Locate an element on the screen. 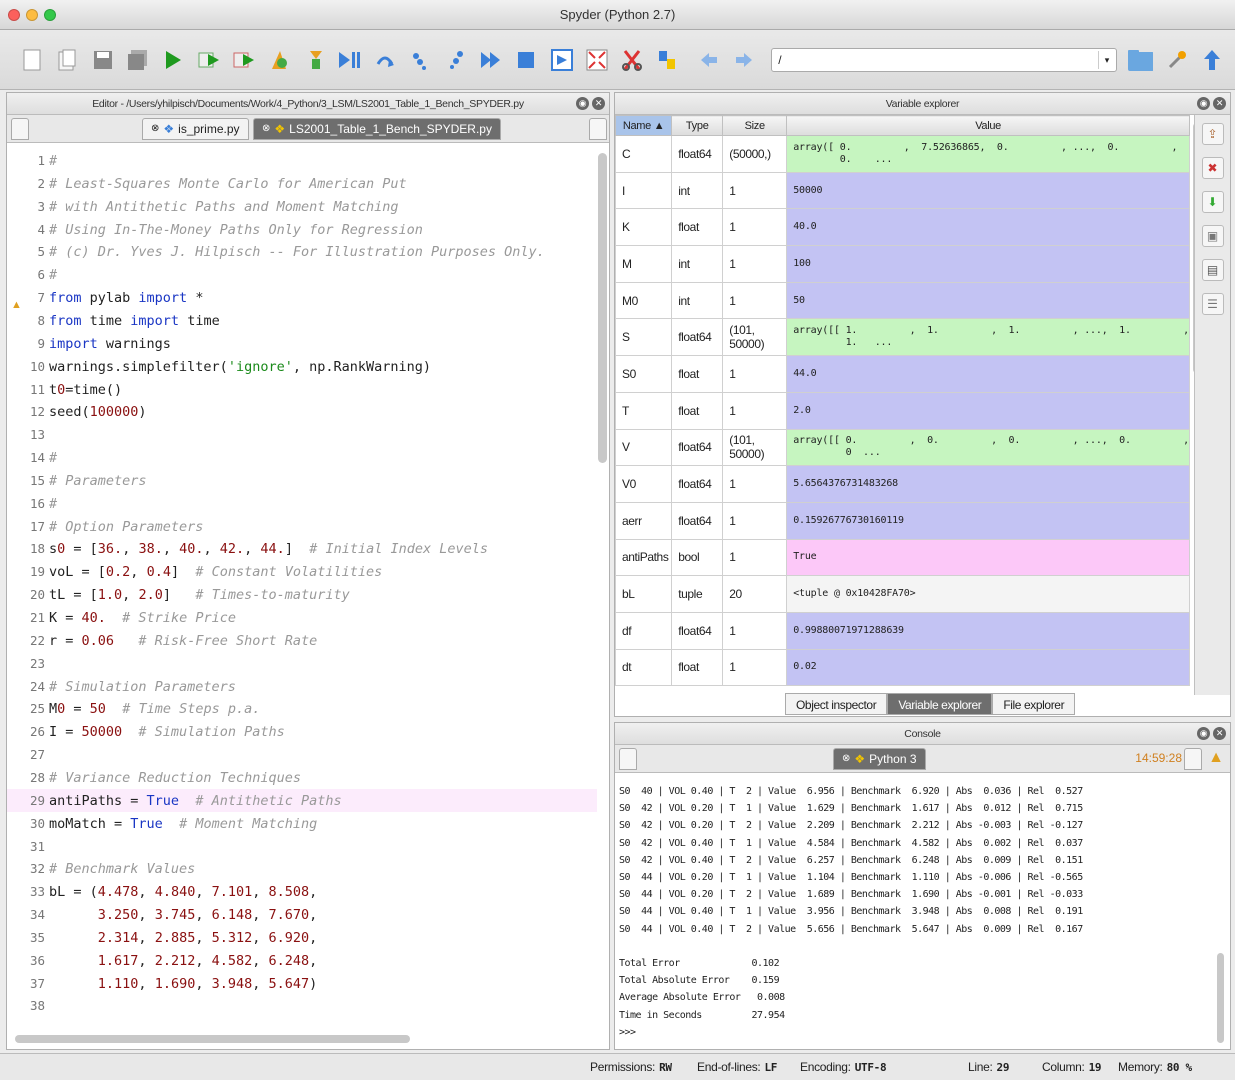 The image size is (1235, 1080). step-return-icon is located at coordinates (456, 60).